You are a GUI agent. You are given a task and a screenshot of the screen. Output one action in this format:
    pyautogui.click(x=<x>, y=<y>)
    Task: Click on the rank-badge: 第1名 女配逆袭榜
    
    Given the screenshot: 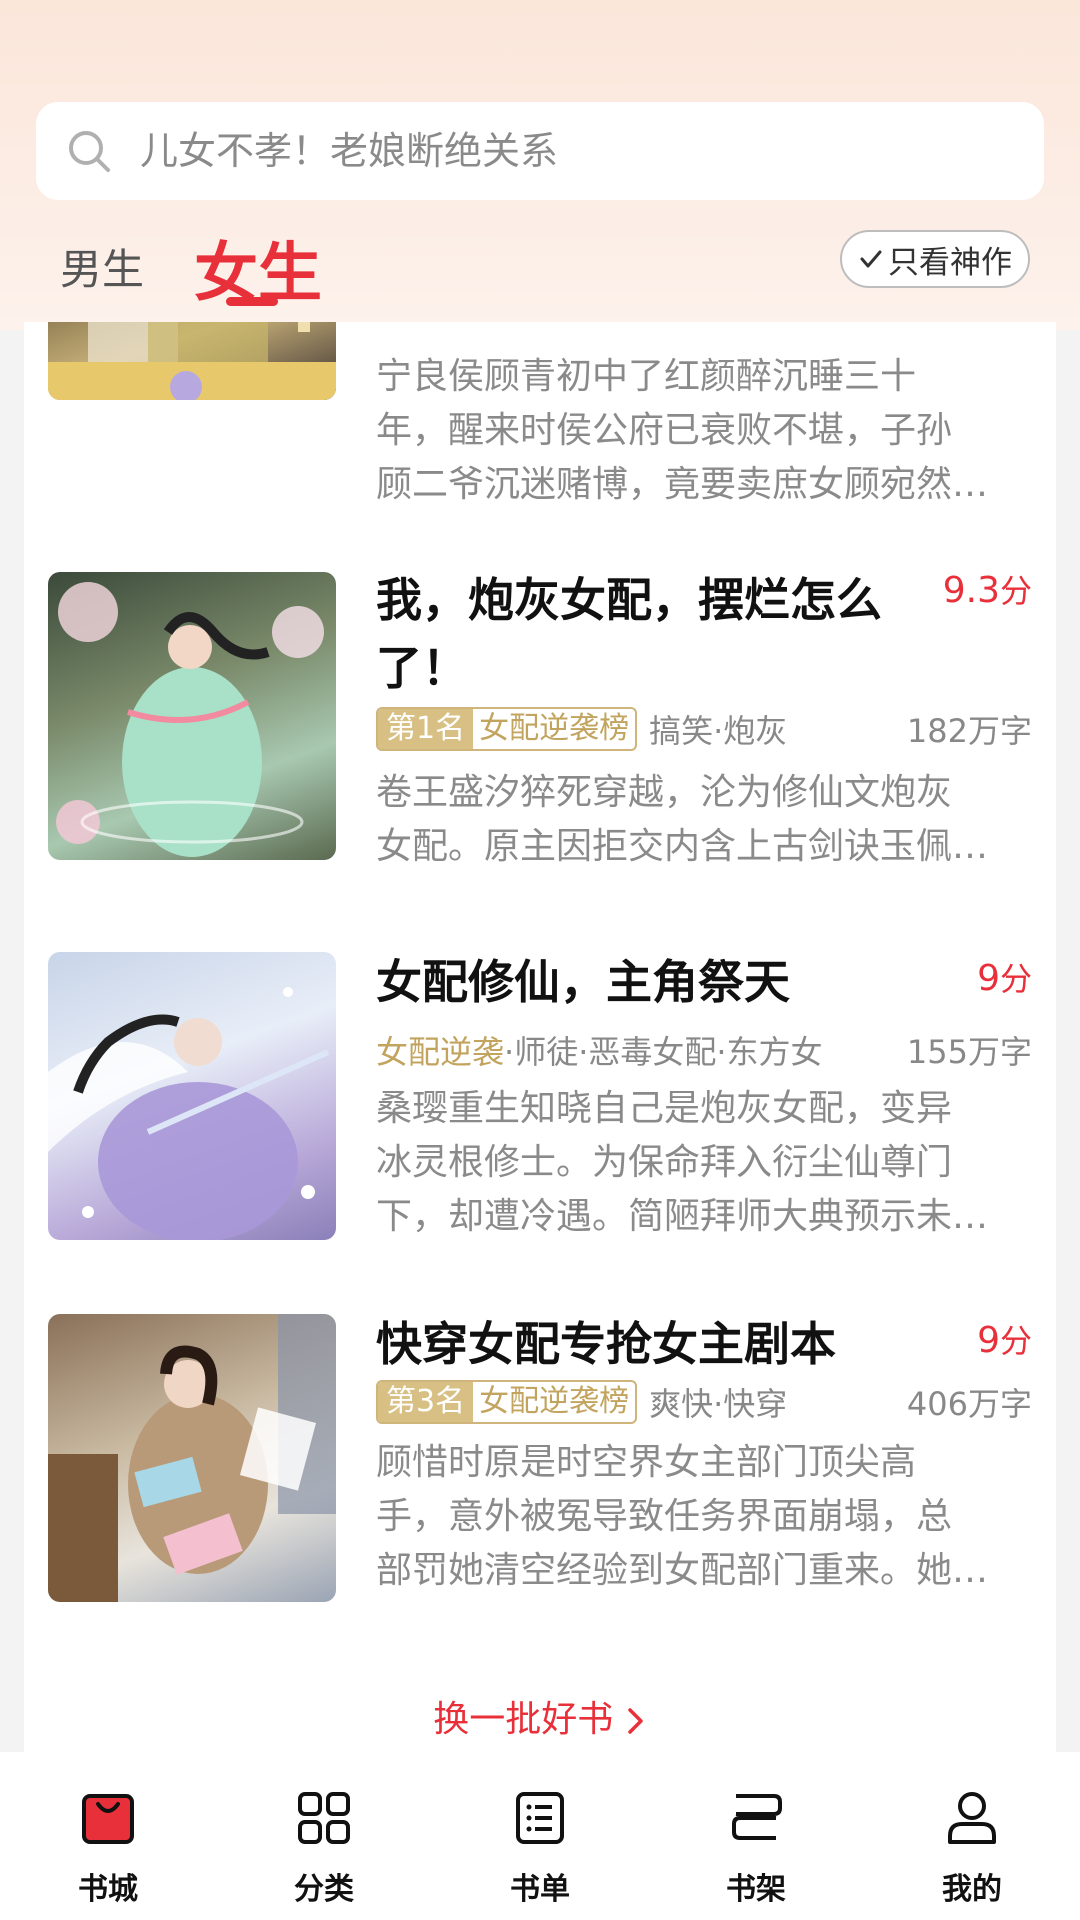 What is the action you would take?
    pyautogui.click(x=507, y=729)
    